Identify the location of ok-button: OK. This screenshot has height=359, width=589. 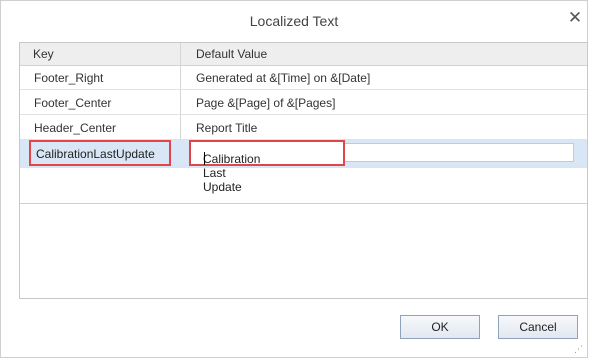
(440, 327).